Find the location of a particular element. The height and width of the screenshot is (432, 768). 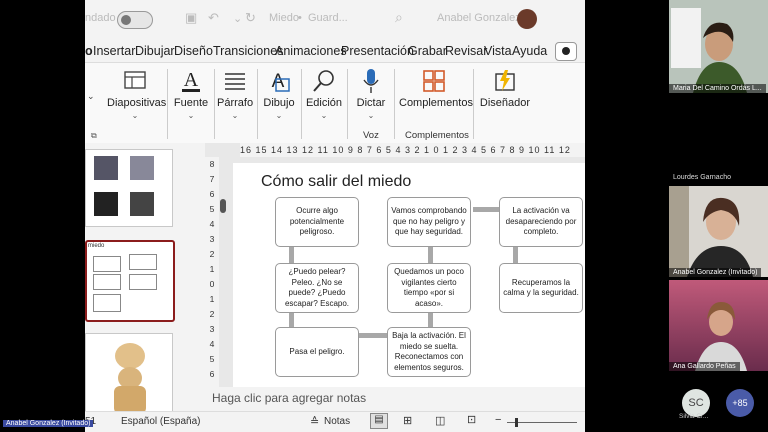

paragraph-button: Párrafo ⌄ is located at coordinates (235, 93).